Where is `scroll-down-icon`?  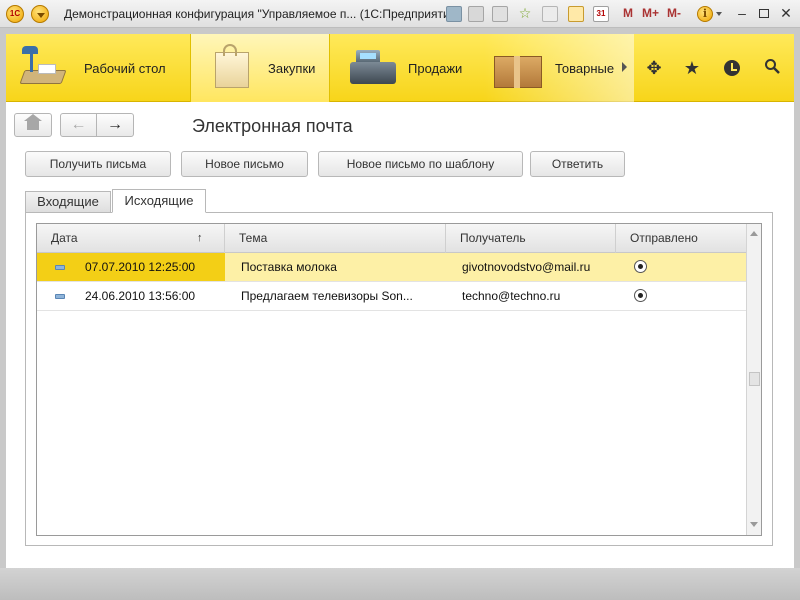 scroll-down-icon is located at coordinates (754, 525).